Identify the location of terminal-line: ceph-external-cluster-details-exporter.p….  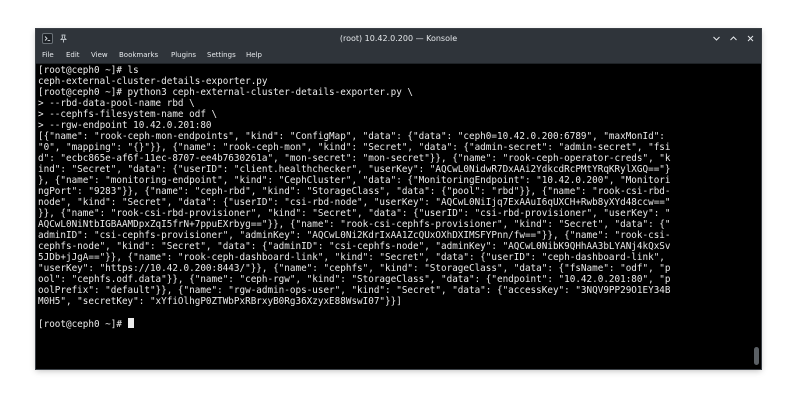
(153, 81).